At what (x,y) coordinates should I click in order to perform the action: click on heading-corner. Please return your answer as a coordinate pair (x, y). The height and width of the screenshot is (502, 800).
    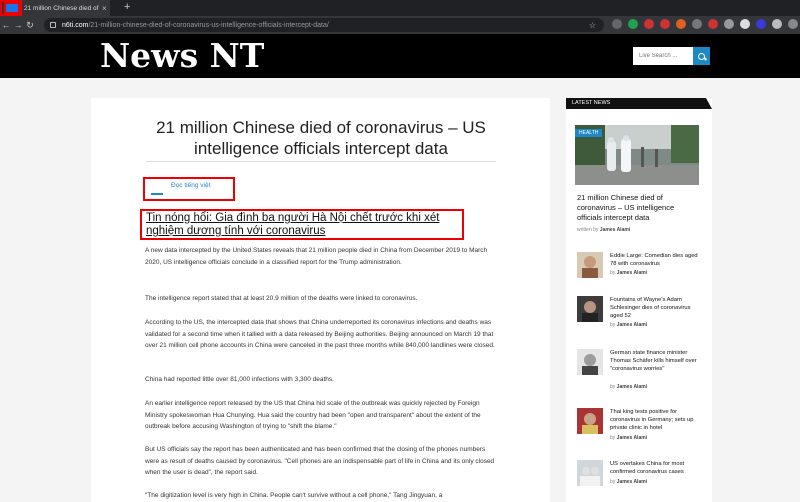
    Looking at the image, I should click on (709, 103).